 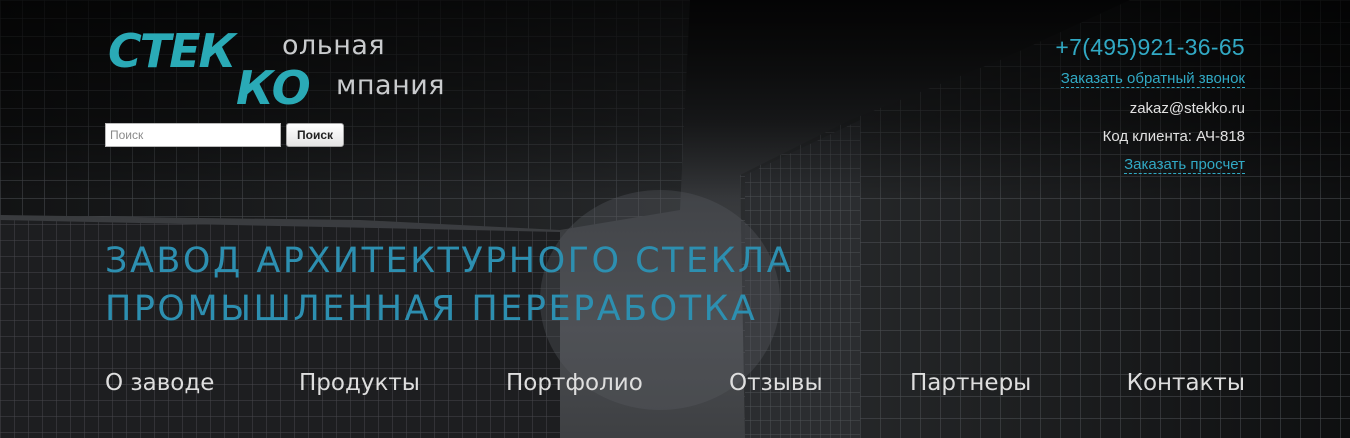 I want to click on nav-item-about: О заводе, so click(x=159, y=383).